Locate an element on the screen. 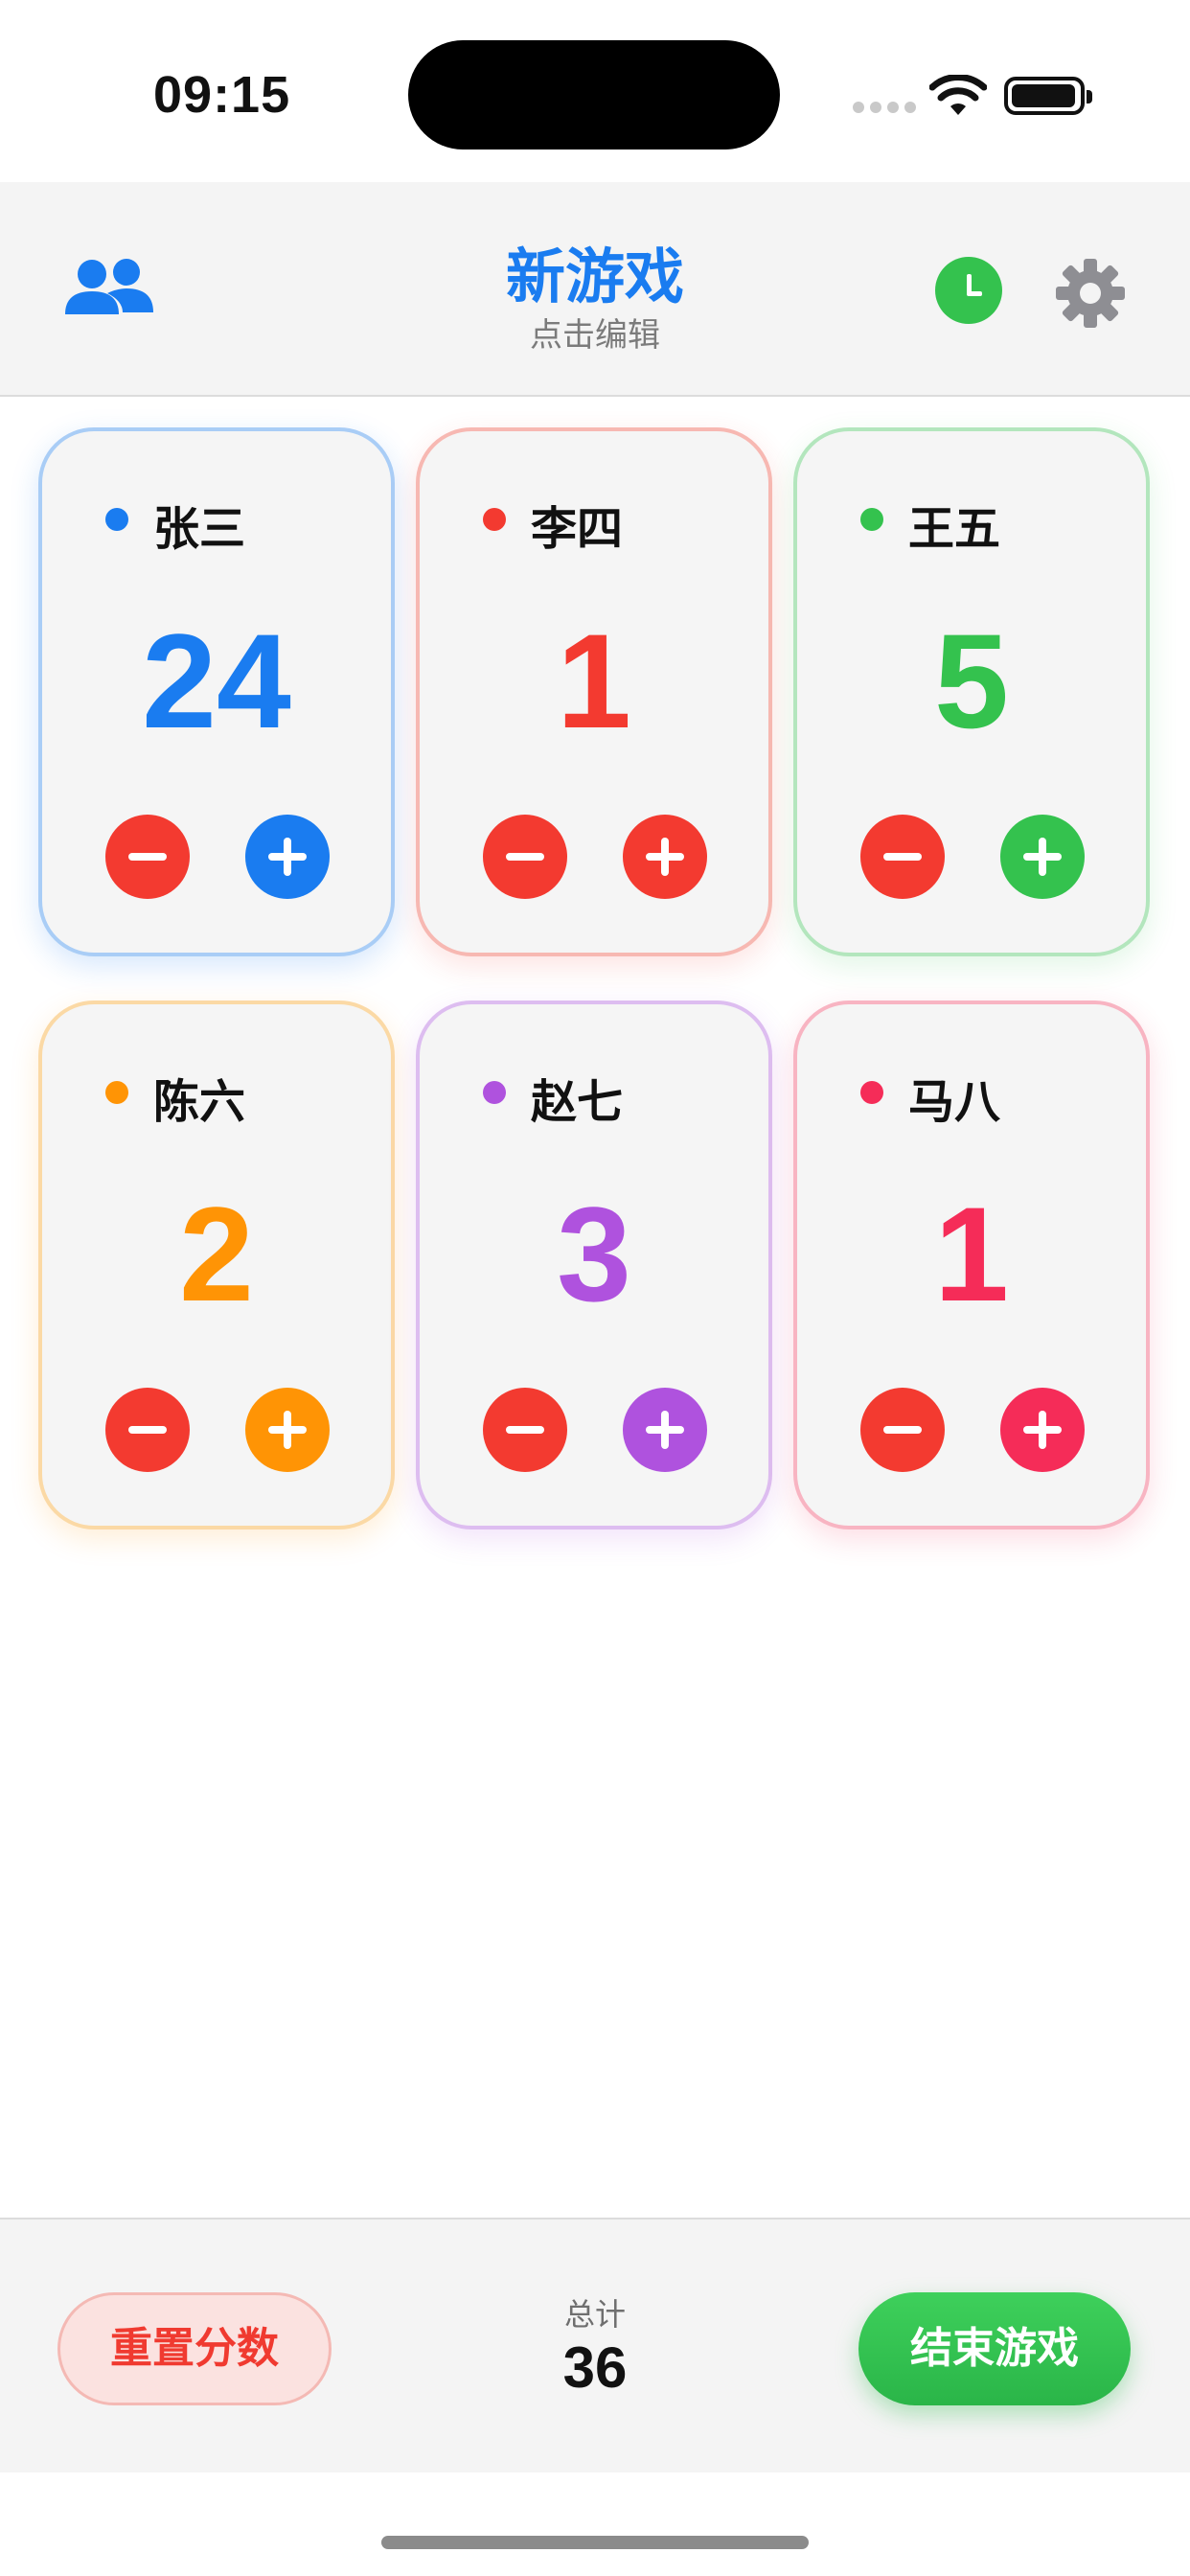 The height and width of the screenshot is (2576, 1190). player-name: 陈六 is located at coordinates (199, 1097).